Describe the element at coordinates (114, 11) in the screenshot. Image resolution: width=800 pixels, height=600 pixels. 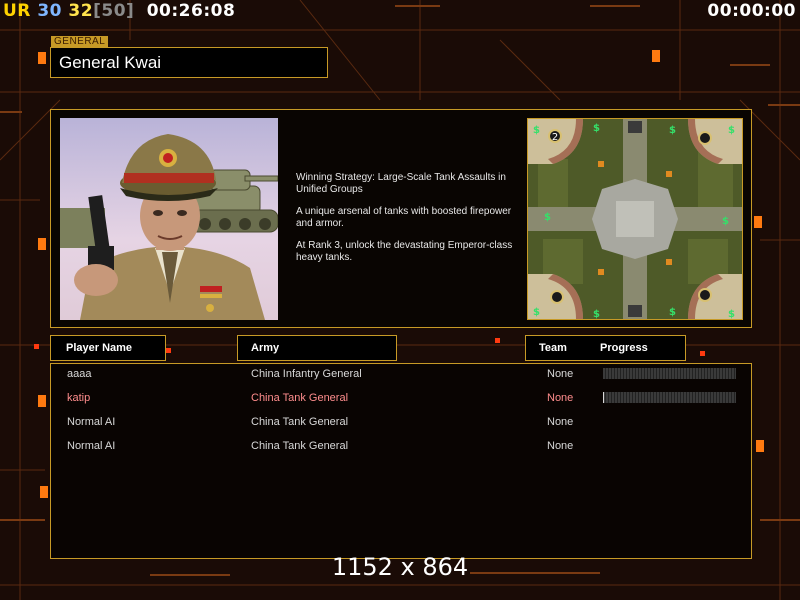
I see `hud-stat-3: [50]` at that location.